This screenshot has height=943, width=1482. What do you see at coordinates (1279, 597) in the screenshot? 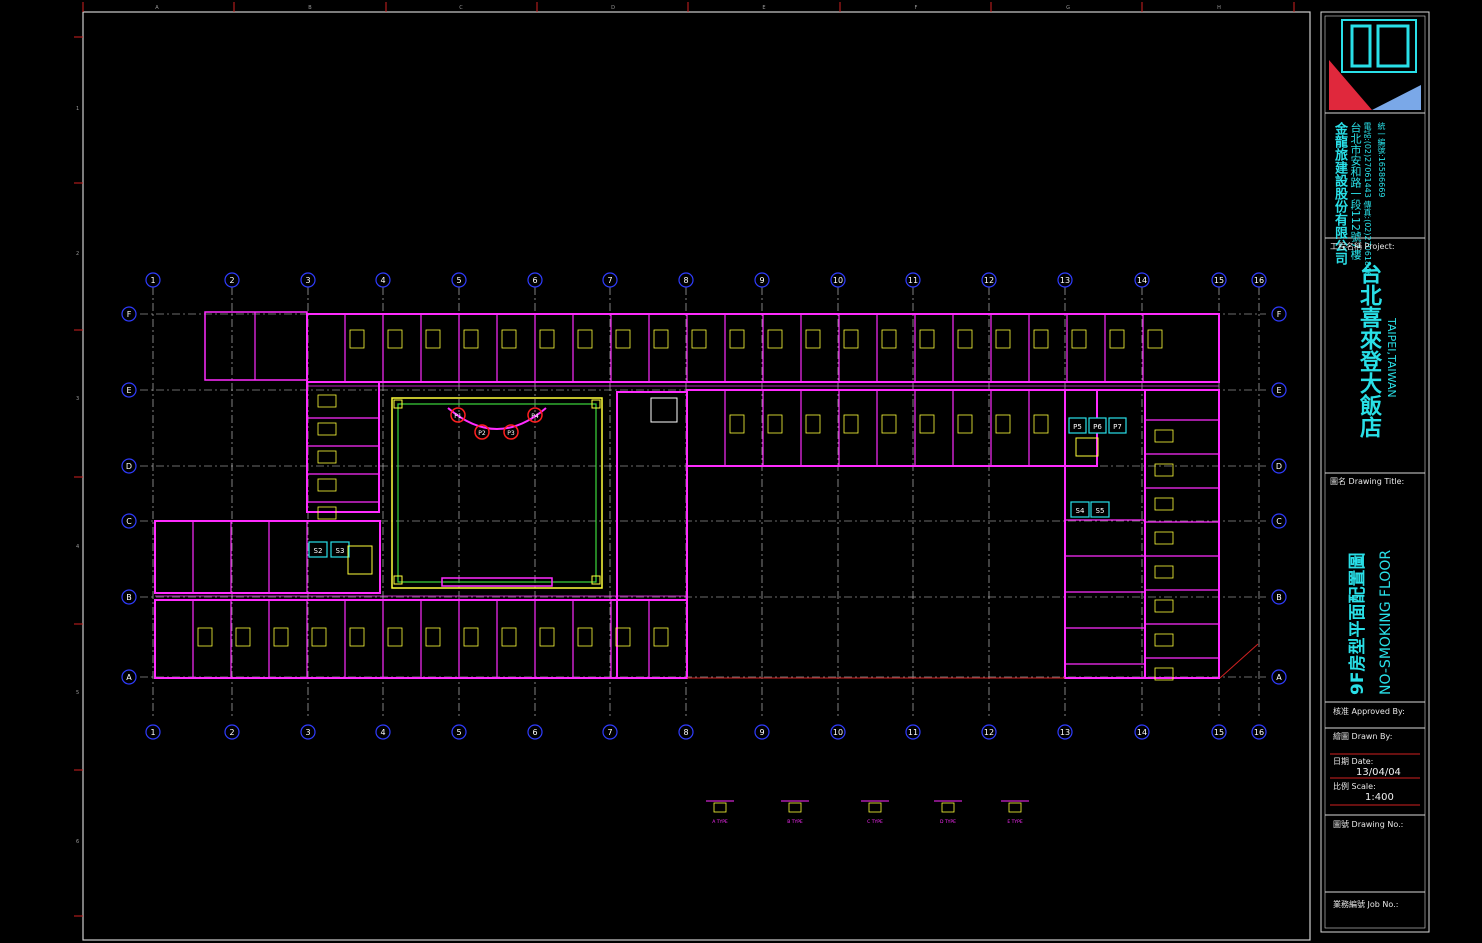
I see `grid-bubble-right-B-label: B` at bounding box center [1279, 597].